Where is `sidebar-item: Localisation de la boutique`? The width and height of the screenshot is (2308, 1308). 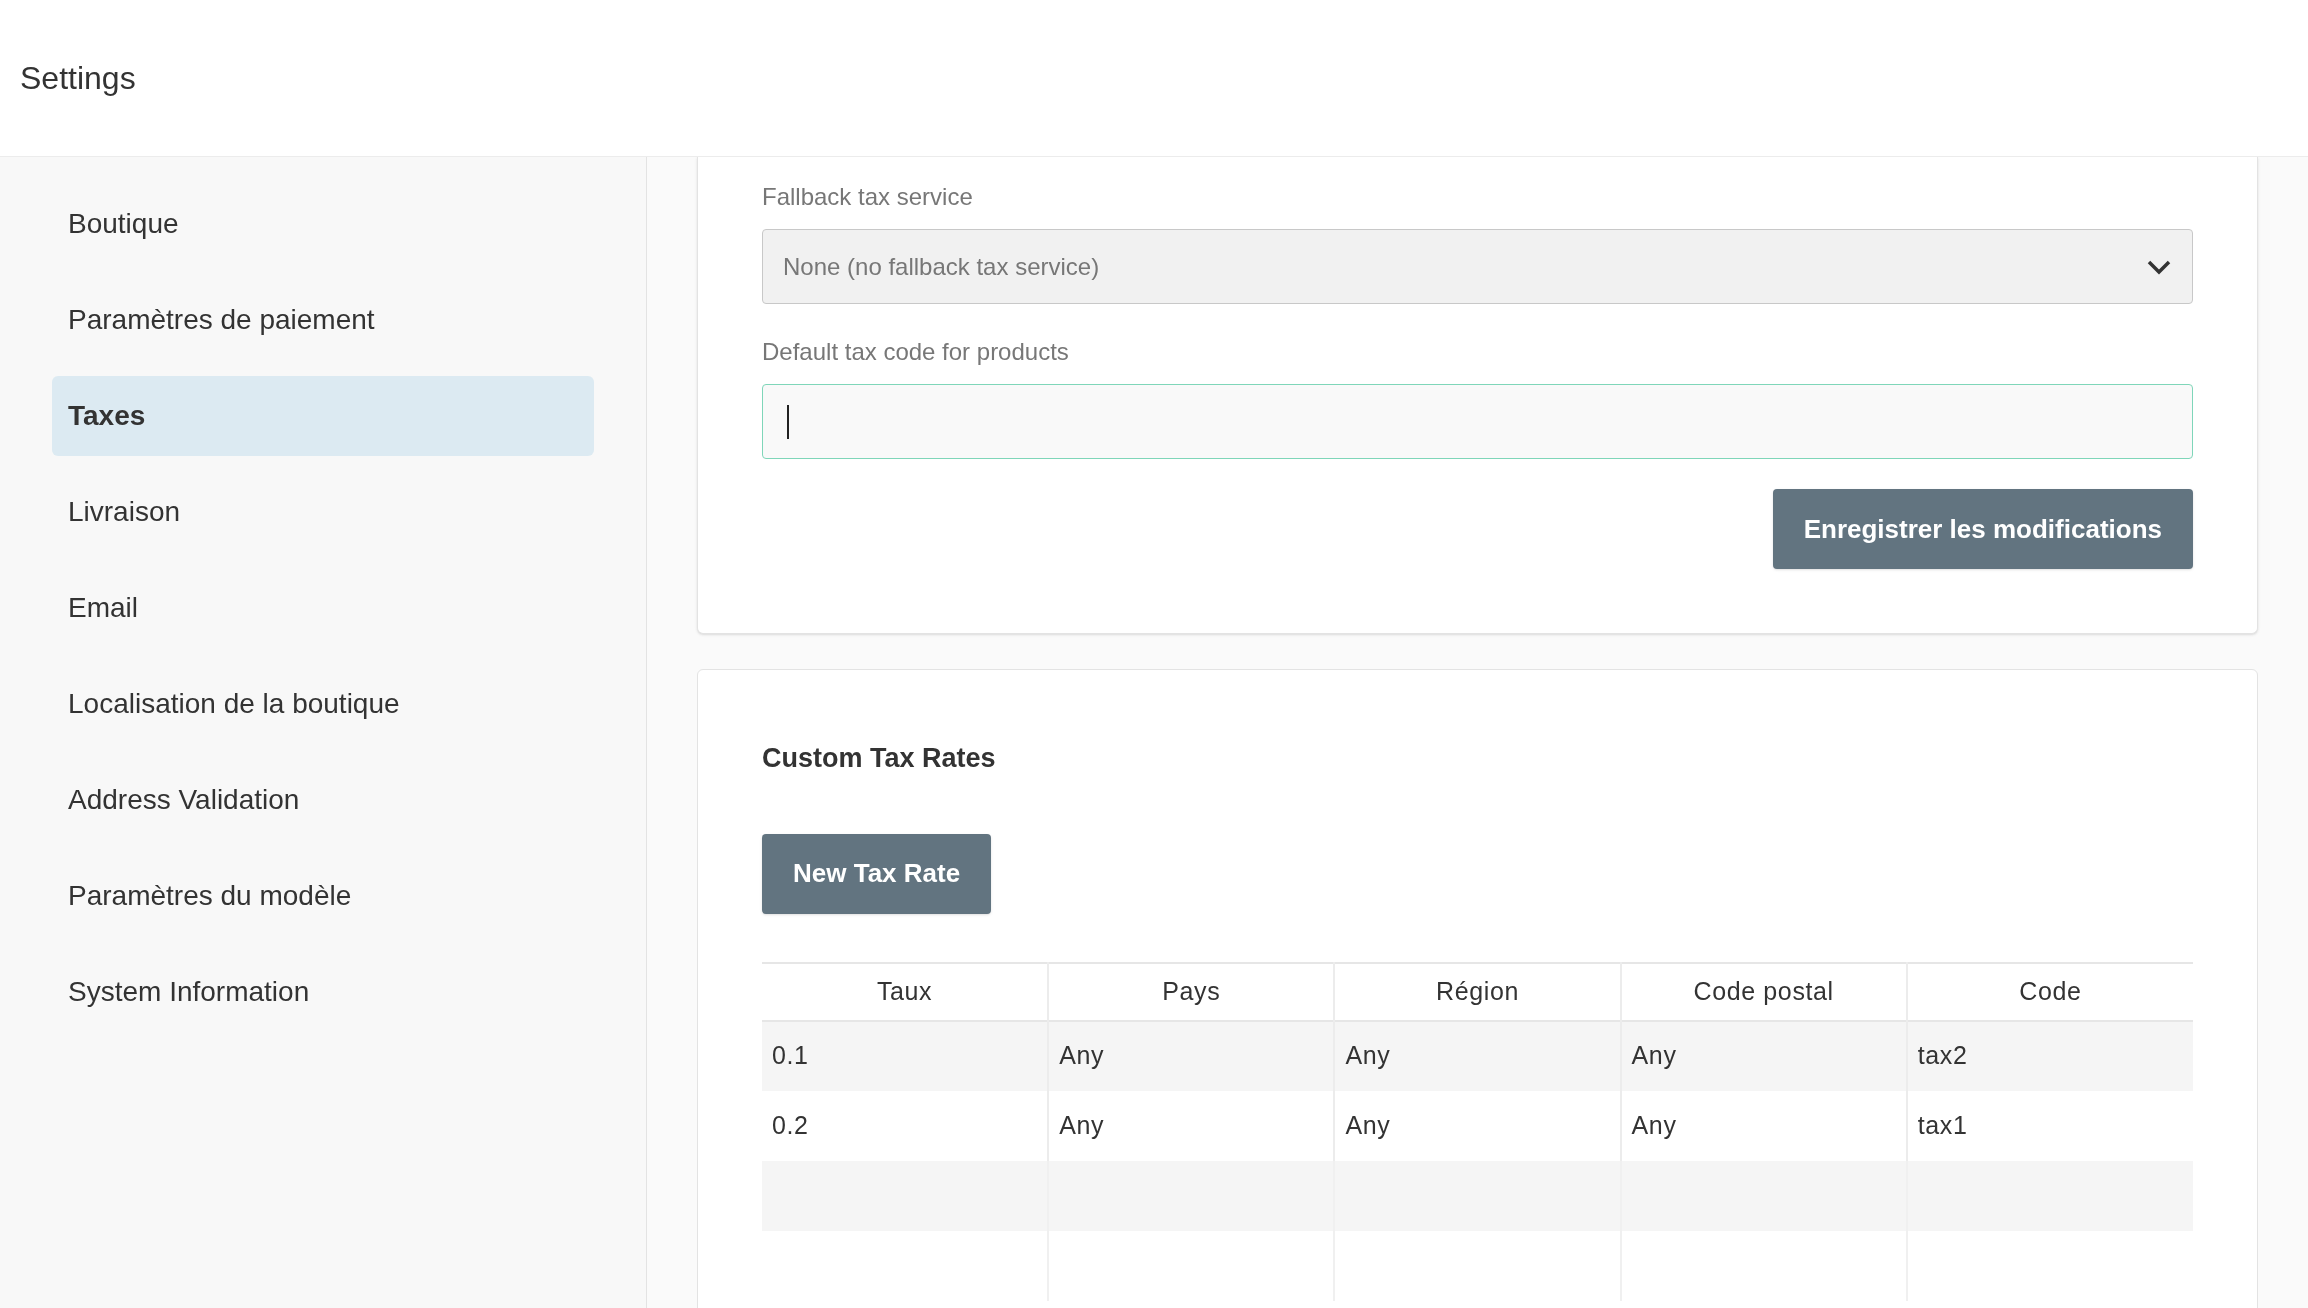
sidebar-item: Localisation de la boutique is located at coordinates (323, 704).